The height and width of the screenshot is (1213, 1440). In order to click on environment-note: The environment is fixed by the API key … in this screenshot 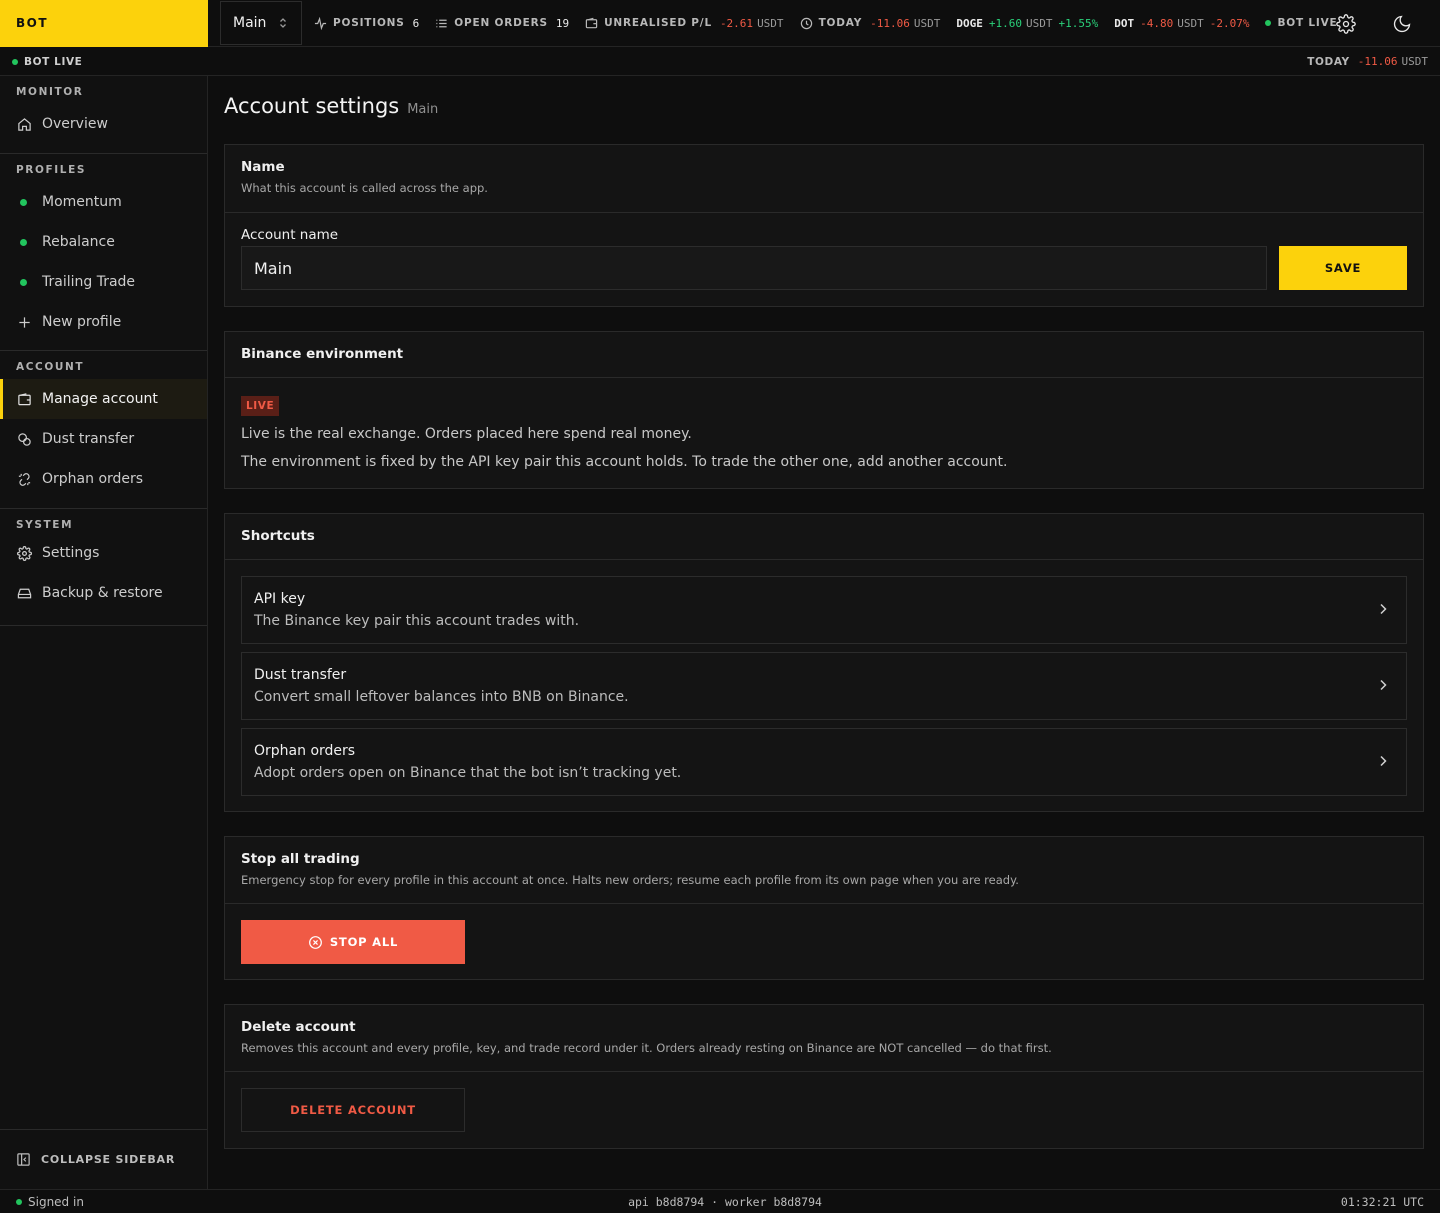, I will do `click(624, 462)`.